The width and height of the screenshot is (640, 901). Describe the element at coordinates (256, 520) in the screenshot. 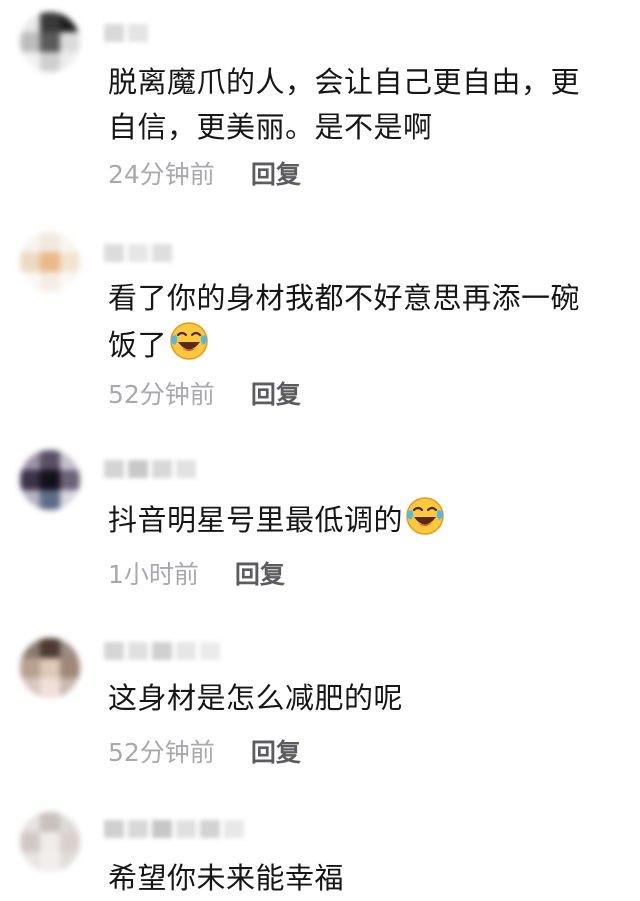

I see `comment-text-content: 抖音明星号里最低调的` at that location.